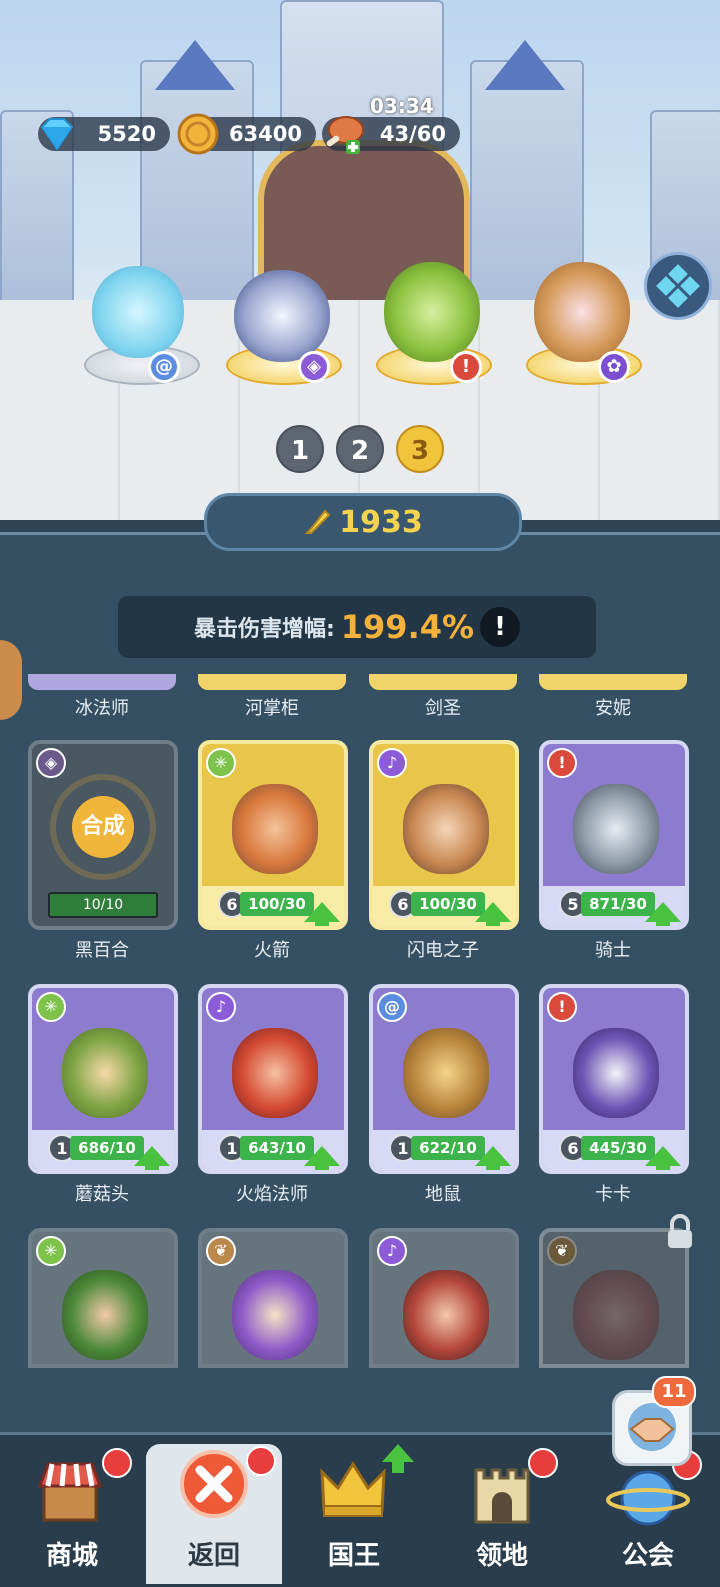 The height and width of the screenshot is (1587, 720). What do you see at coordinates (420, 449) in the screenshot?
I see `team-page-3: 3` at bounding box center [420, 449].